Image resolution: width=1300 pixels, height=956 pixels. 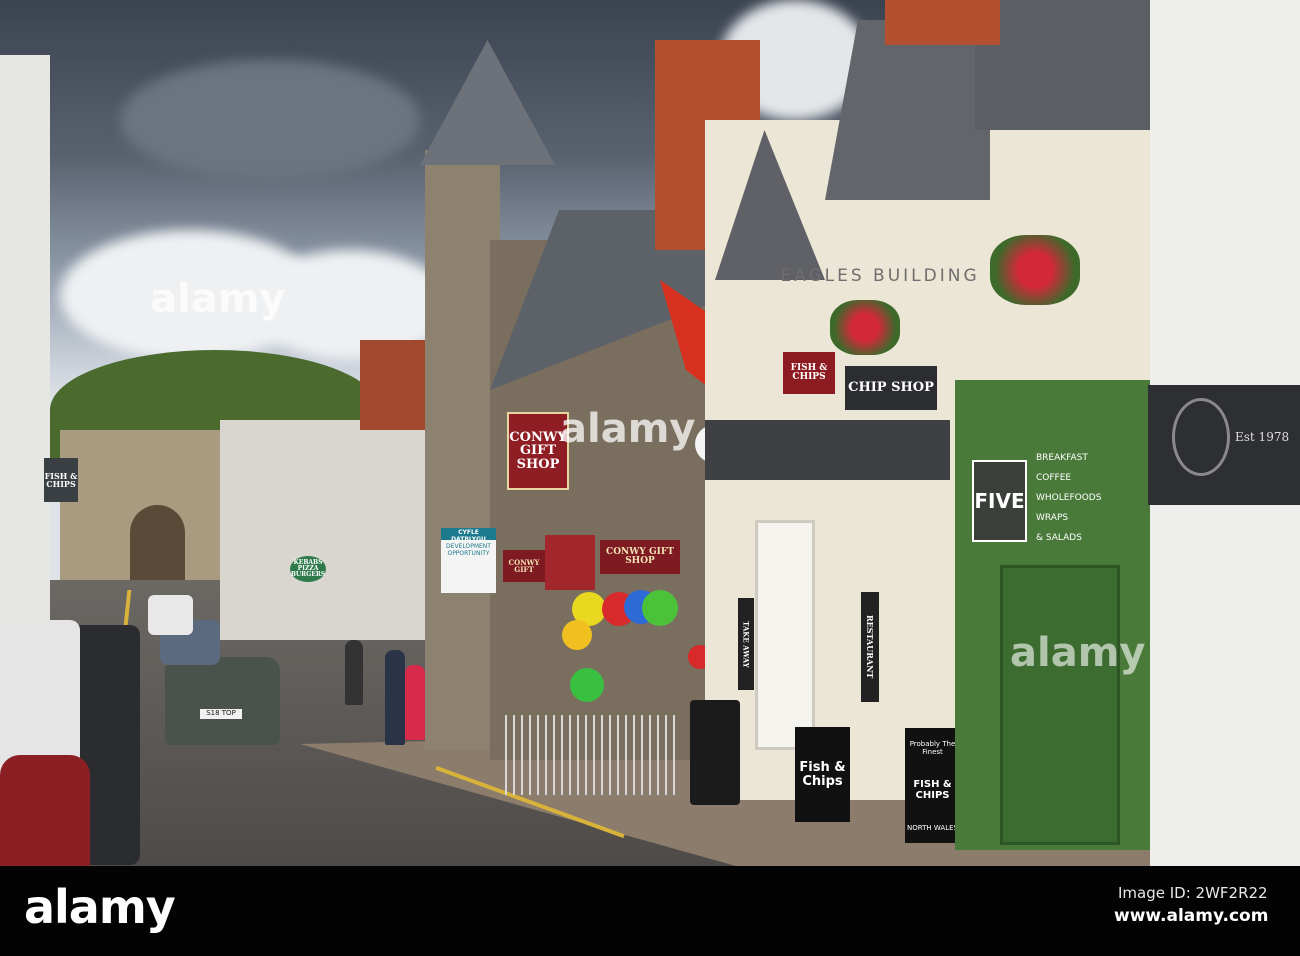 What do you see at coordinates (395, 385) in the screenshot?
I see `chimney-building` at bounding box center [395, 385].